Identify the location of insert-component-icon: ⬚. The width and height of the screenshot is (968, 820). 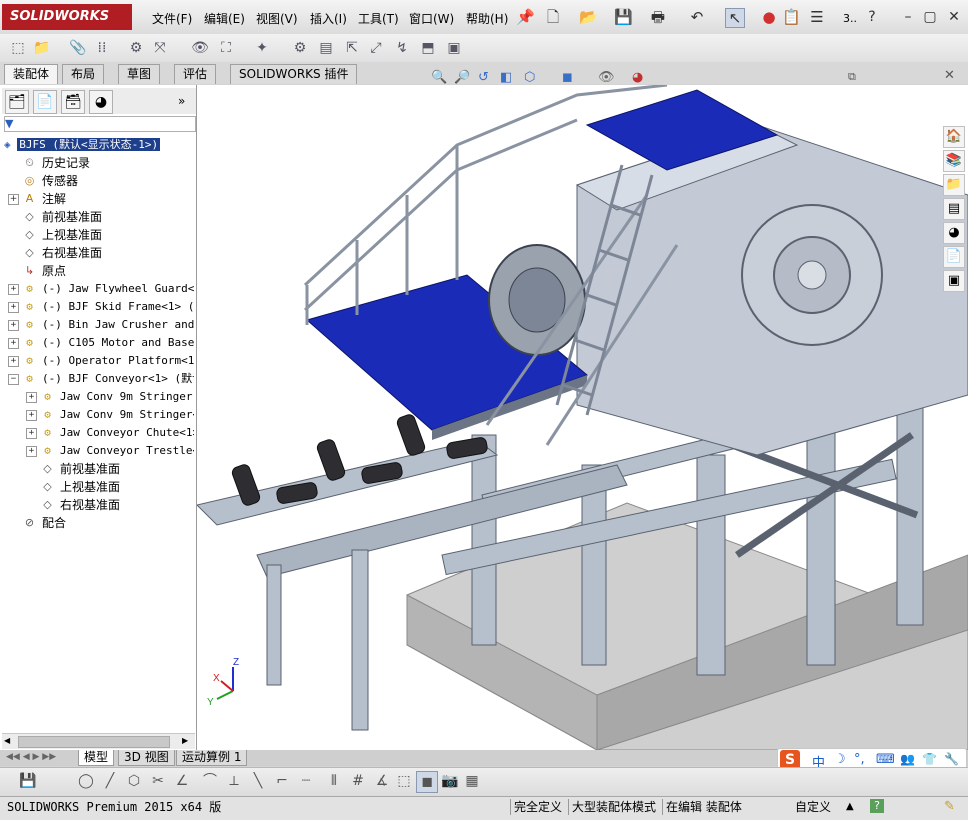
(18, 48).